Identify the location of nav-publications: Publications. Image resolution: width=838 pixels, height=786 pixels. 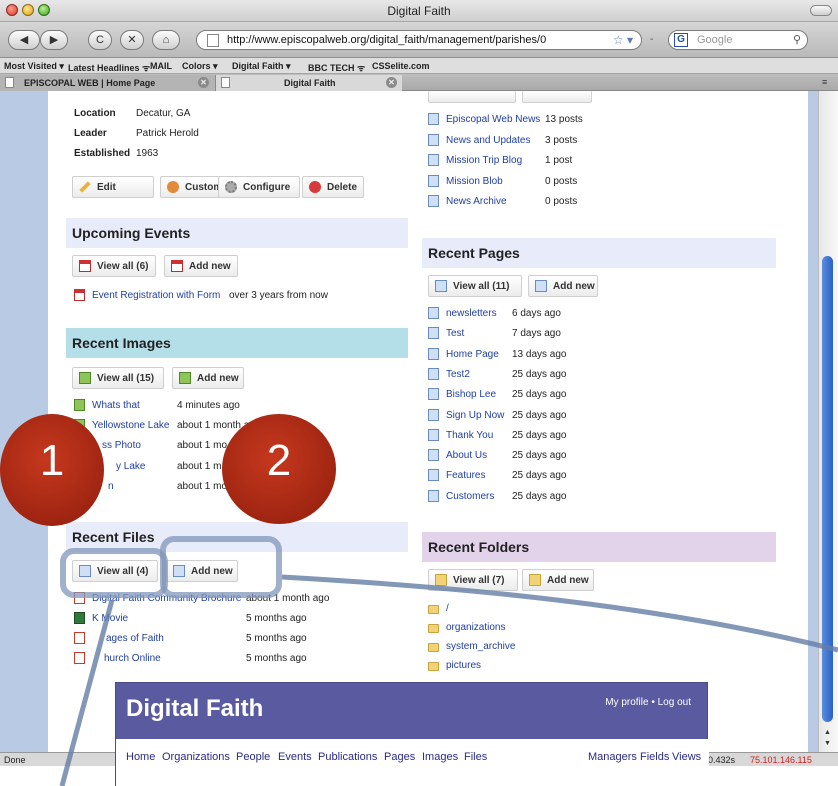
(347, 757).